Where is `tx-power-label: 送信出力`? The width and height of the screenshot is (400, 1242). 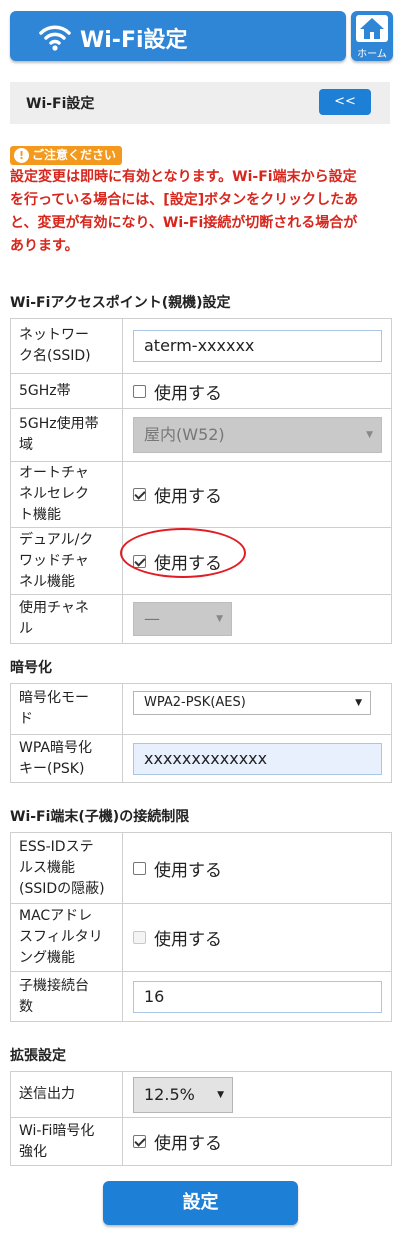
tx-power-label: 送信出力 is located at coordinates (67, 1094).